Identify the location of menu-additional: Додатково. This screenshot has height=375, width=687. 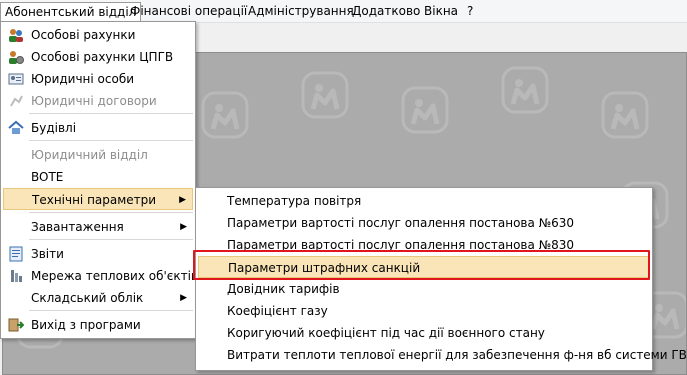
(386, 11).